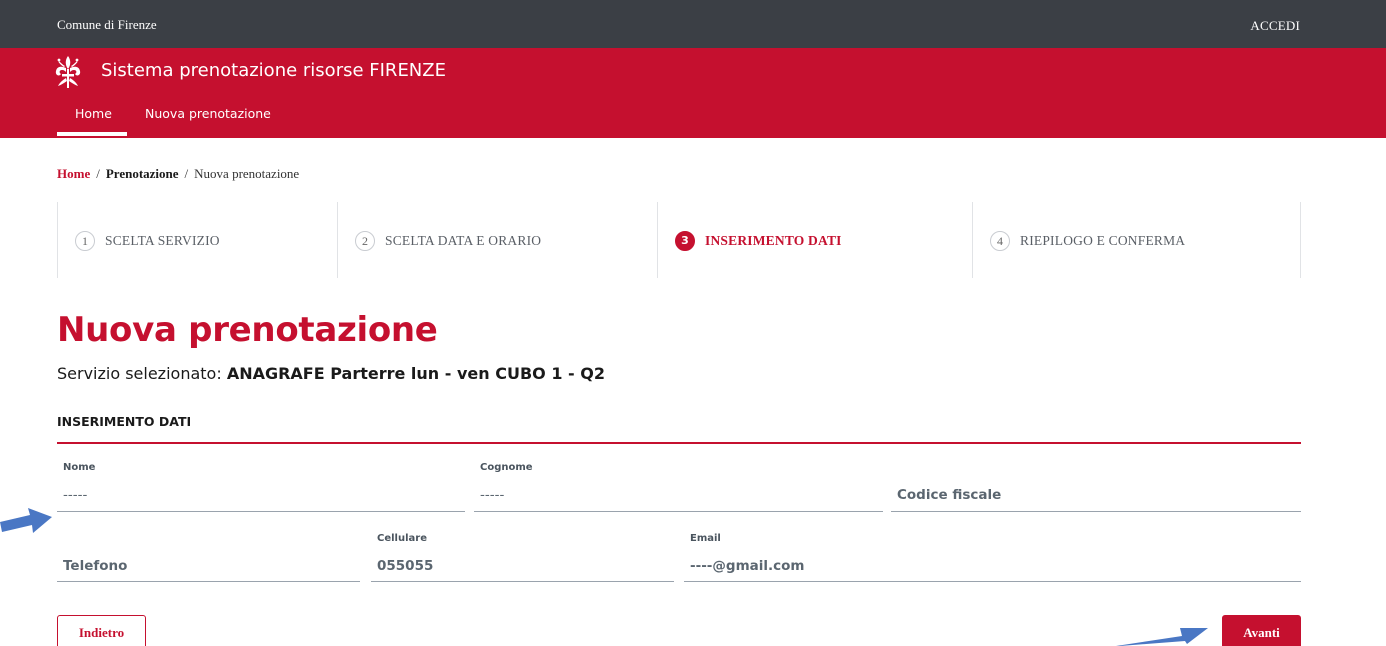 This screenshot has width=1386, height=646. What do you see at coordinates (506, 467) in the screenshot?
I see `cognome-label: Cognome` at bounding box center [506, 467].